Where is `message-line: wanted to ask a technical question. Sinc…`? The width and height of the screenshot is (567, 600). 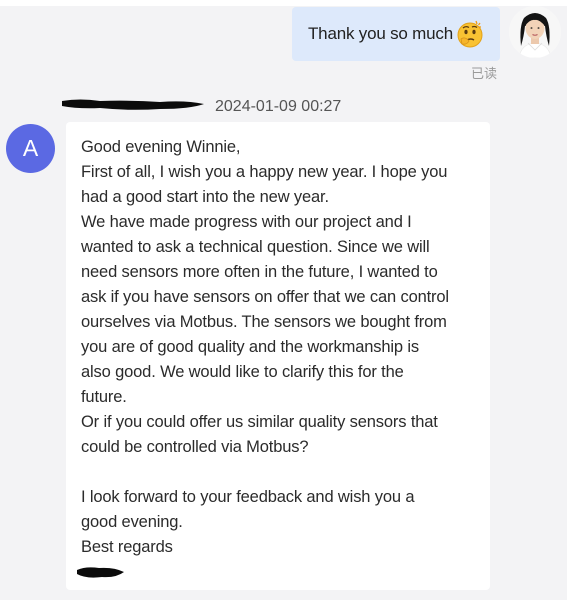
message-line: wanted to ask a technical question. Sinc… is located at coordinates (255, 247).